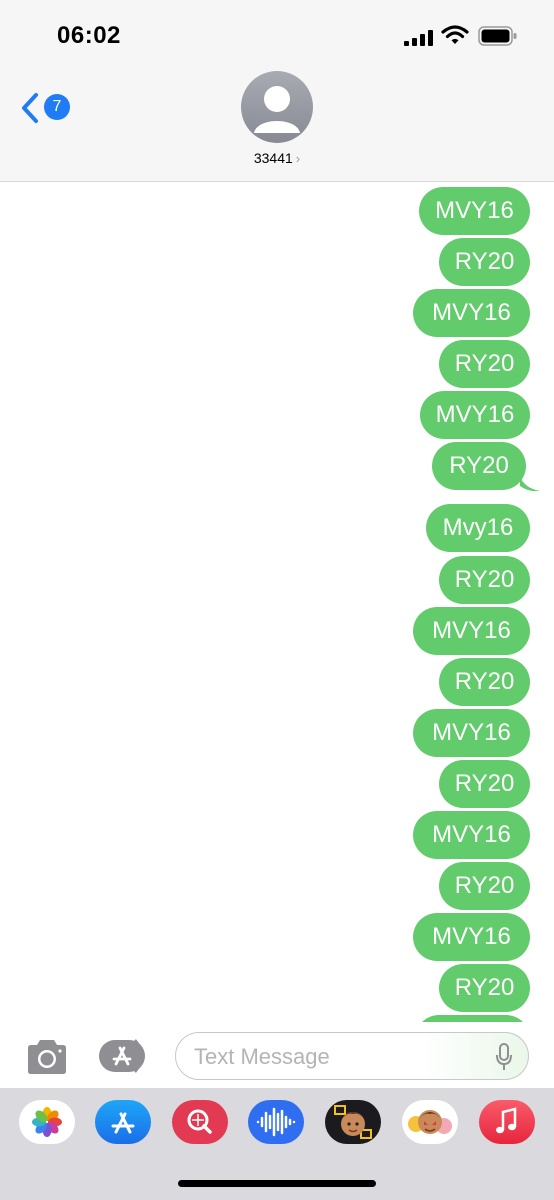  Describe the element at coordinates (478, 528) in the screenshot. I see `message-bubble: Mvy16` at that location.